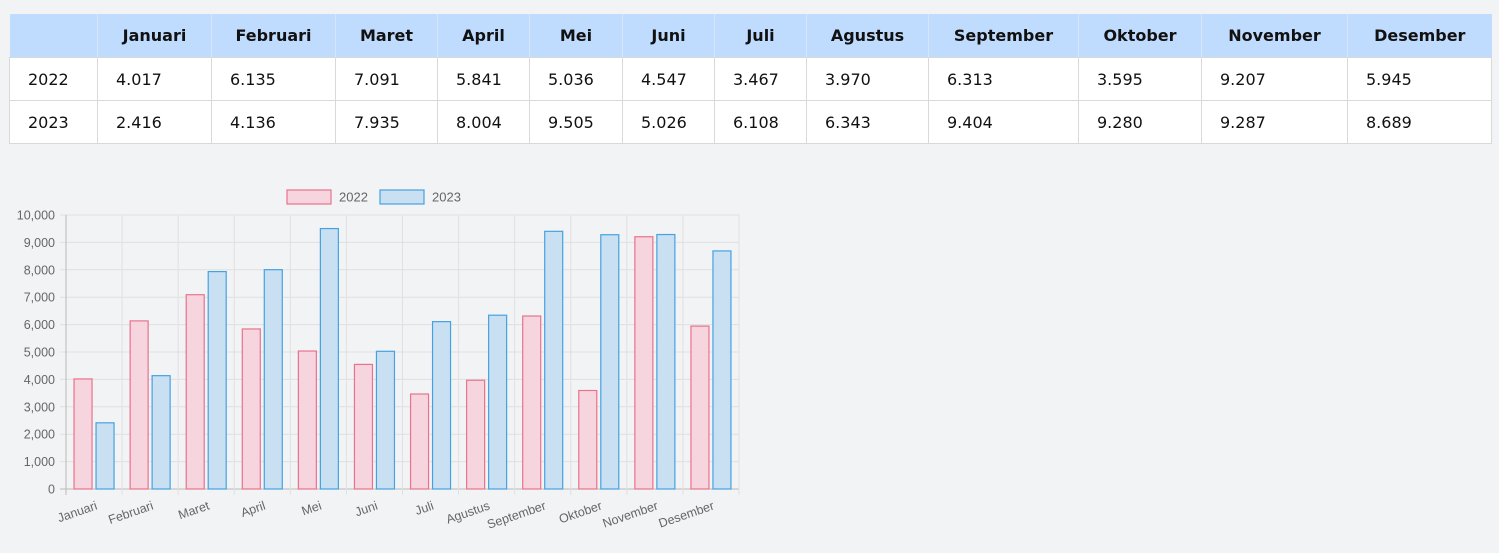 Image resolution: width=1499 pixels, height=553 pixels. Describe the element at coordinates (1003, 122) in the screenshot. I see `table-cell: 9.404` at that location.